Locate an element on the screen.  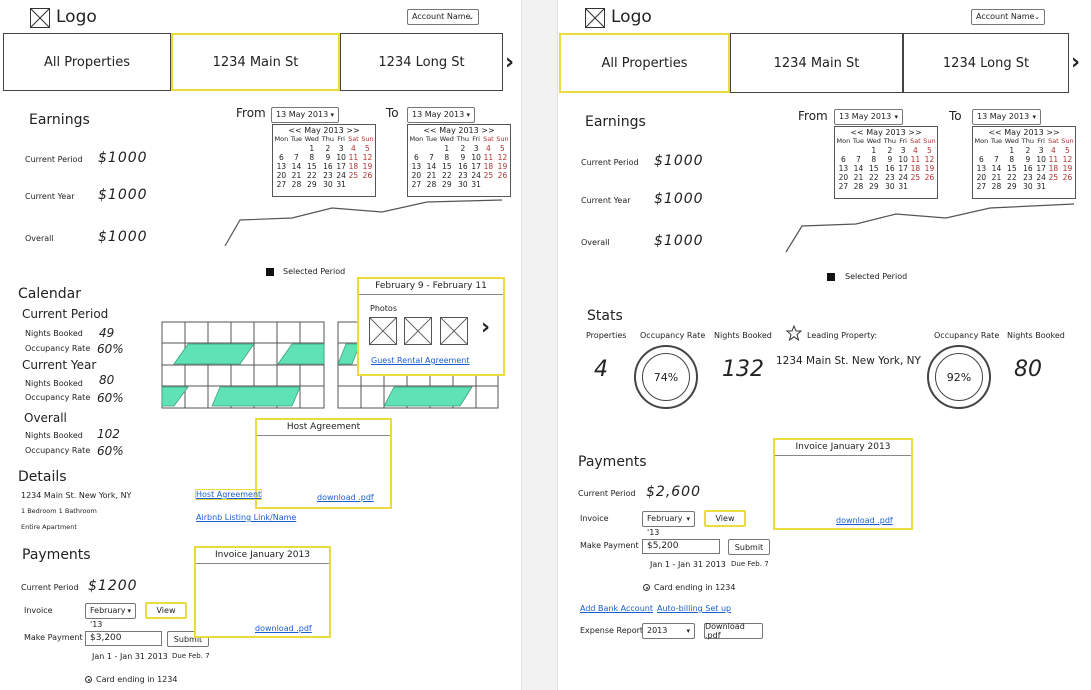
tab-all-properties: All Properties is located at coordinates (644, 63).